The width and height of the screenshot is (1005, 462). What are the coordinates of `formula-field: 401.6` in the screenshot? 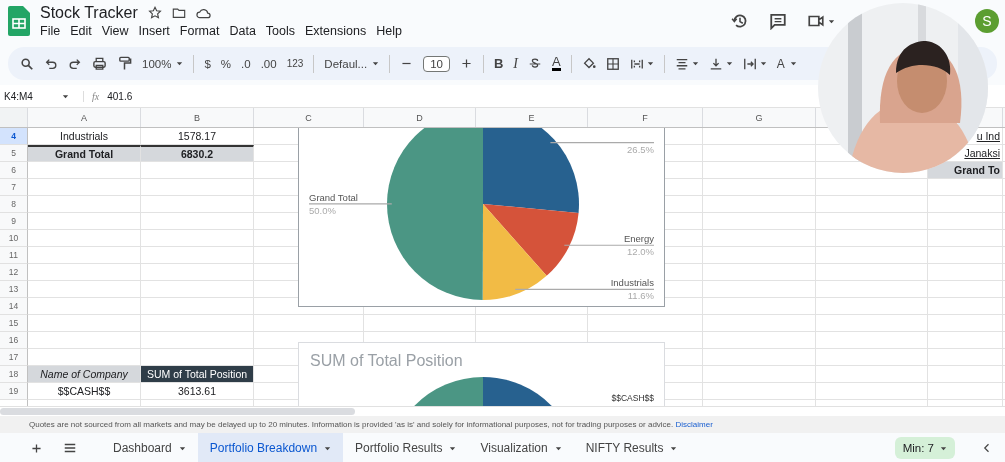 It's located at (120, 96).